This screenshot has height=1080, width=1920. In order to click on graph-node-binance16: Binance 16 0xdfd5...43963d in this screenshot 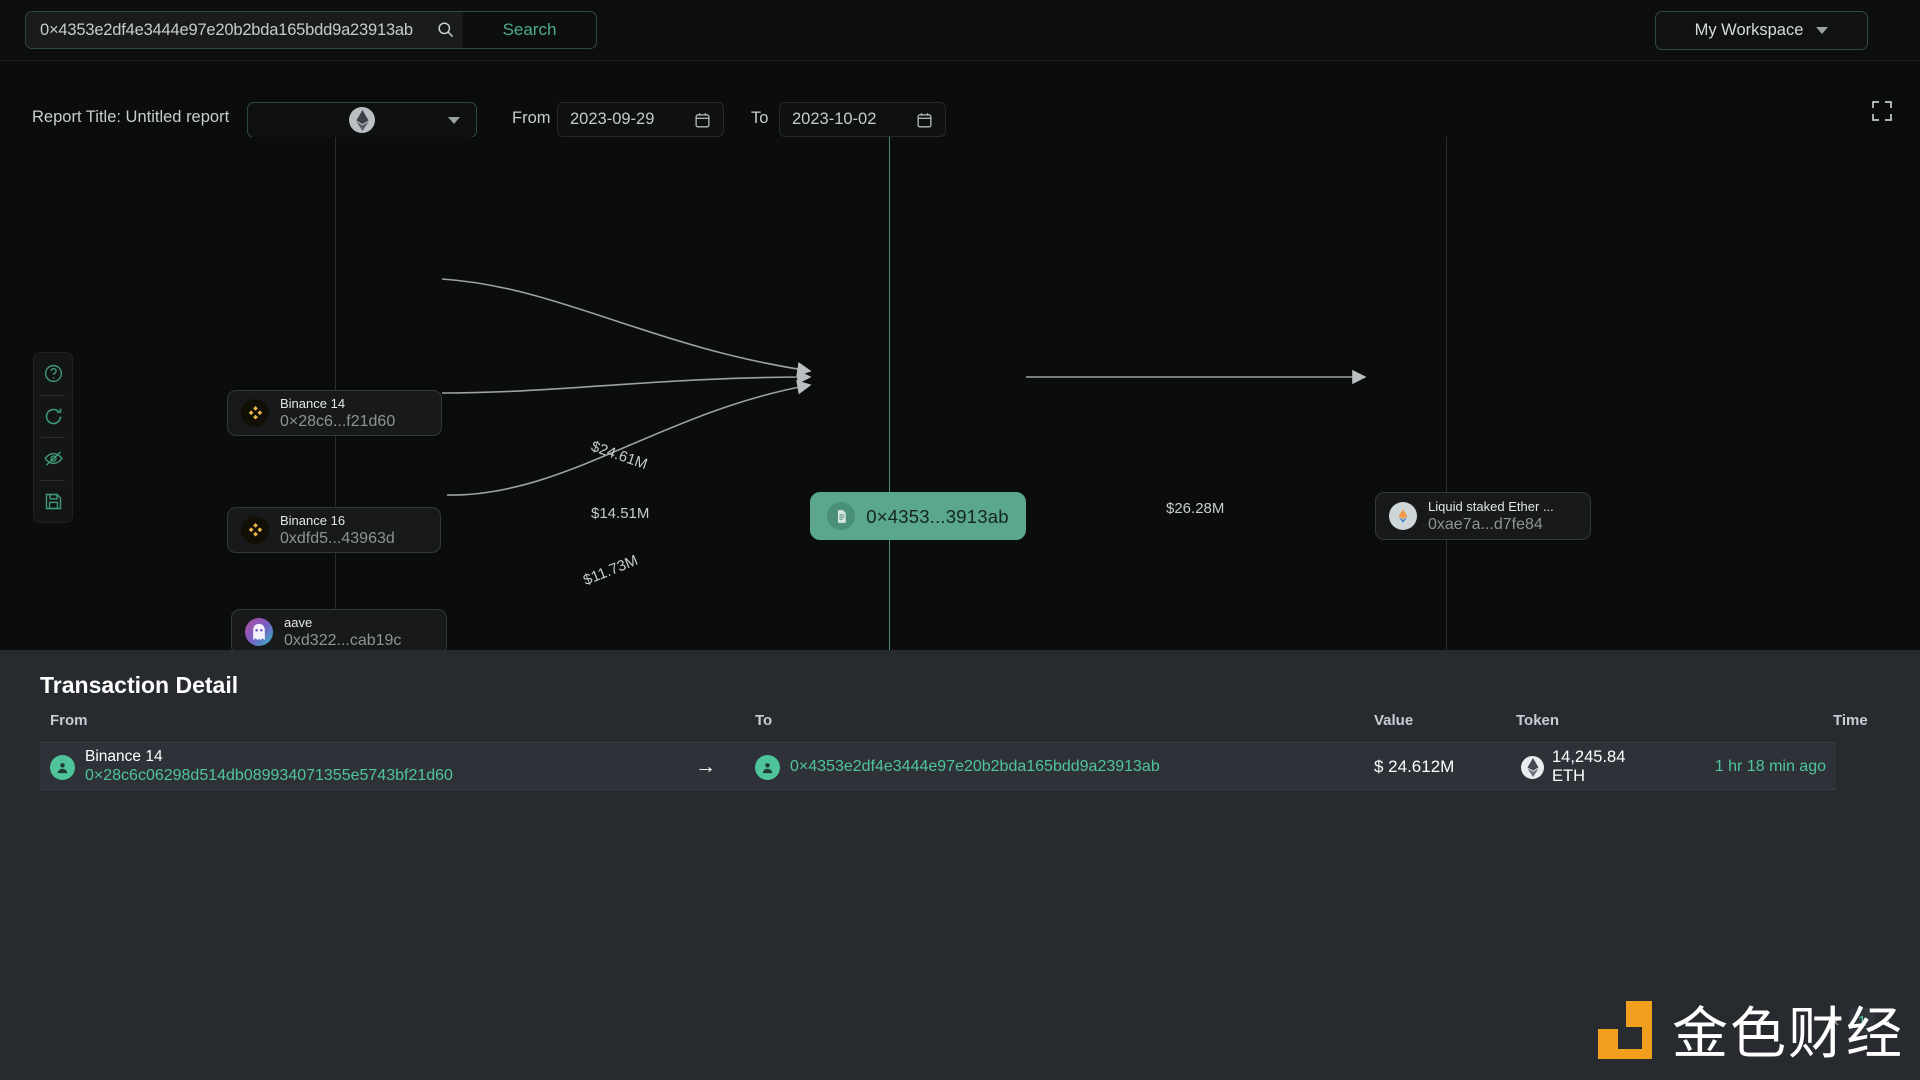, I will do `click(334, 530)`.